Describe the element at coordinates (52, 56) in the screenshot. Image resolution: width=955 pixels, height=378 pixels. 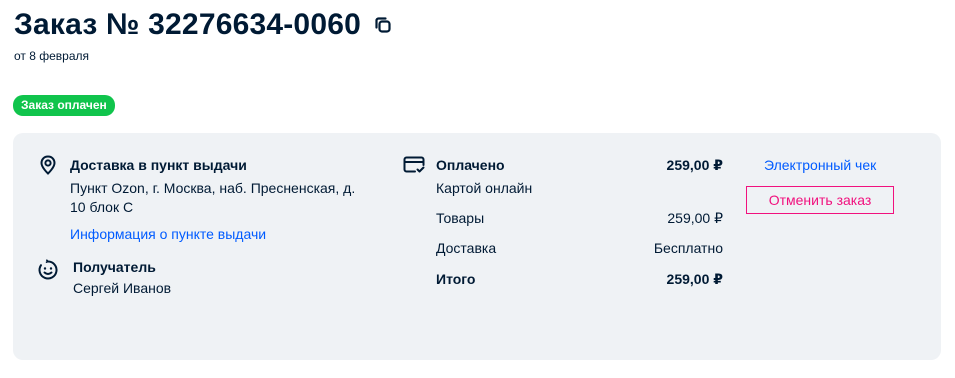
I see `order-date: от 8 февраля` at that location.